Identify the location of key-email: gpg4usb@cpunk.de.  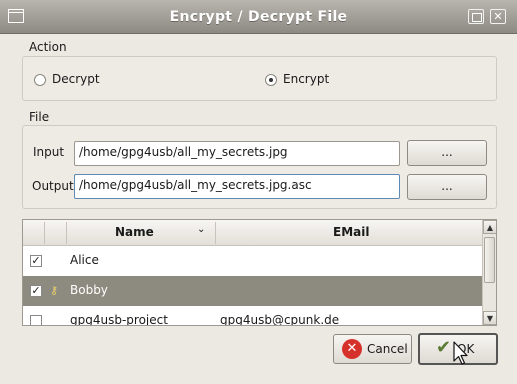
(280, 319).